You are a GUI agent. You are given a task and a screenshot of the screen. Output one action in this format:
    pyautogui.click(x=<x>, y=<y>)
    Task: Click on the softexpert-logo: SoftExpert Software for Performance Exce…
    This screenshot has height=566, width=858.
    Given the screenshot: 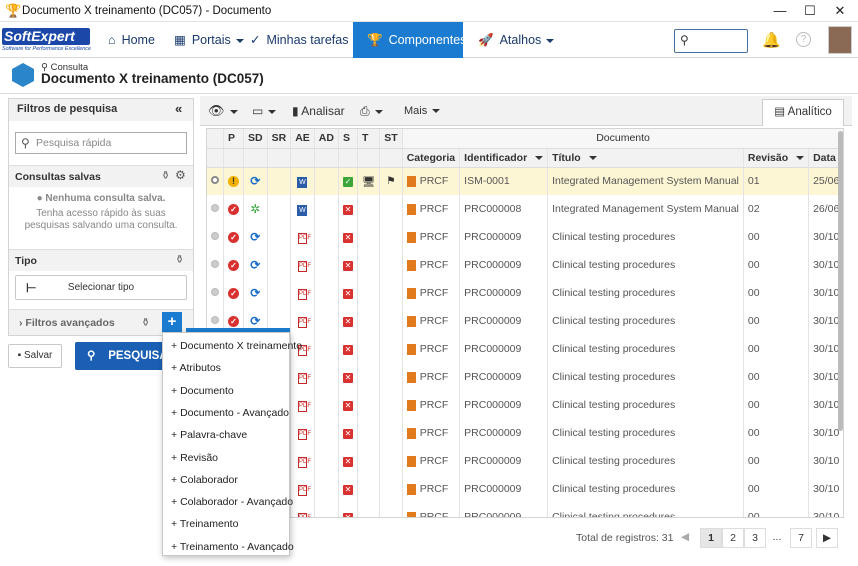 What is the action you would take?
    pyautogui.click(x=46, y=41)
    